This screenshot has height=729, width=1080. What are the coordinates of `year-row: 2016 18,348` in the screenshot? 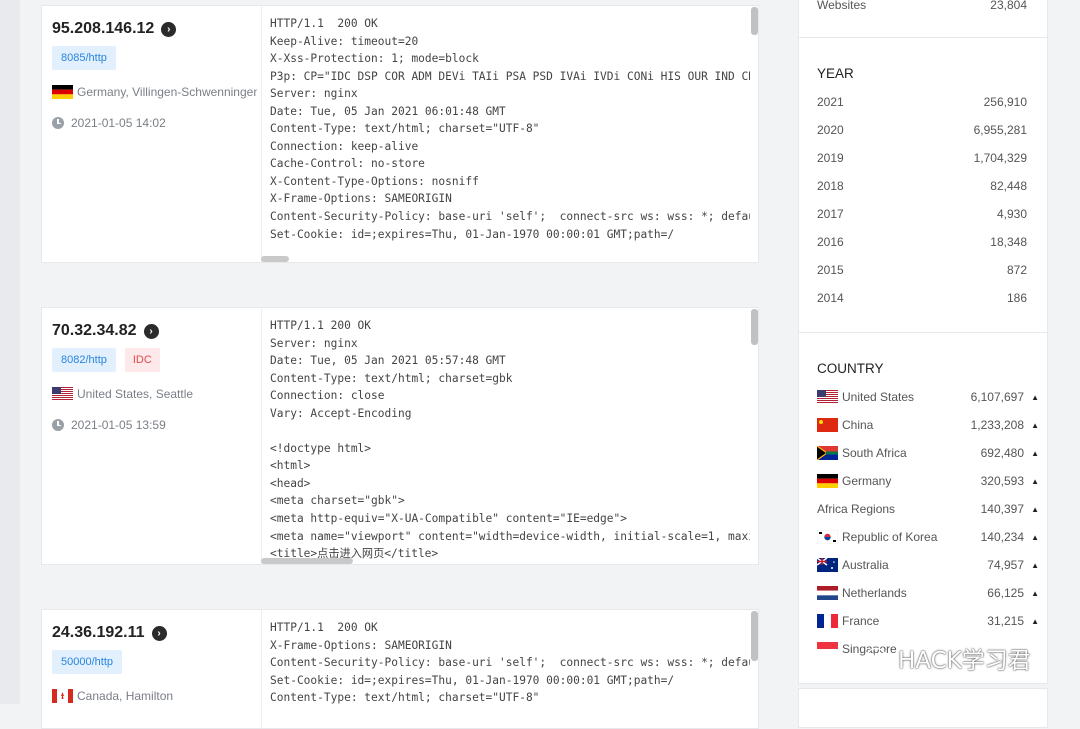 It's located at (922, 242).